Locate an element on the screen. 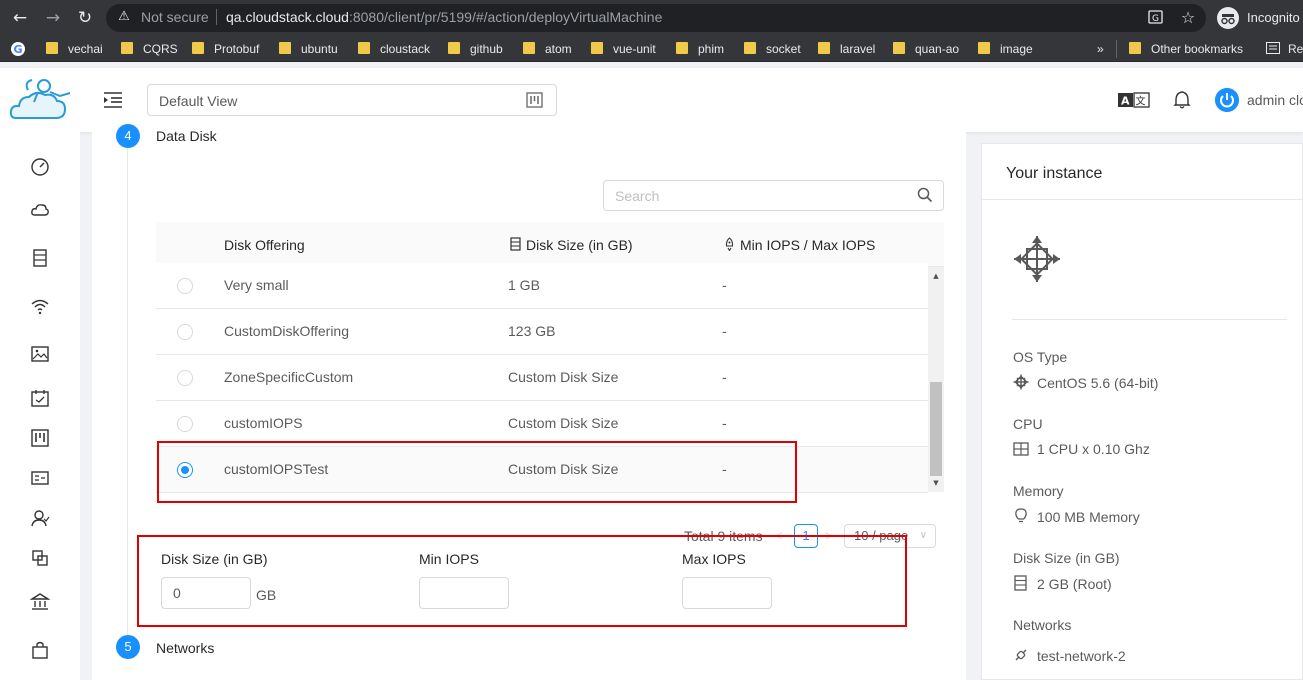 This screenshot has height=680, width=1303. step-title-data-disk: Data Disk is located at coordinates (186, 136).